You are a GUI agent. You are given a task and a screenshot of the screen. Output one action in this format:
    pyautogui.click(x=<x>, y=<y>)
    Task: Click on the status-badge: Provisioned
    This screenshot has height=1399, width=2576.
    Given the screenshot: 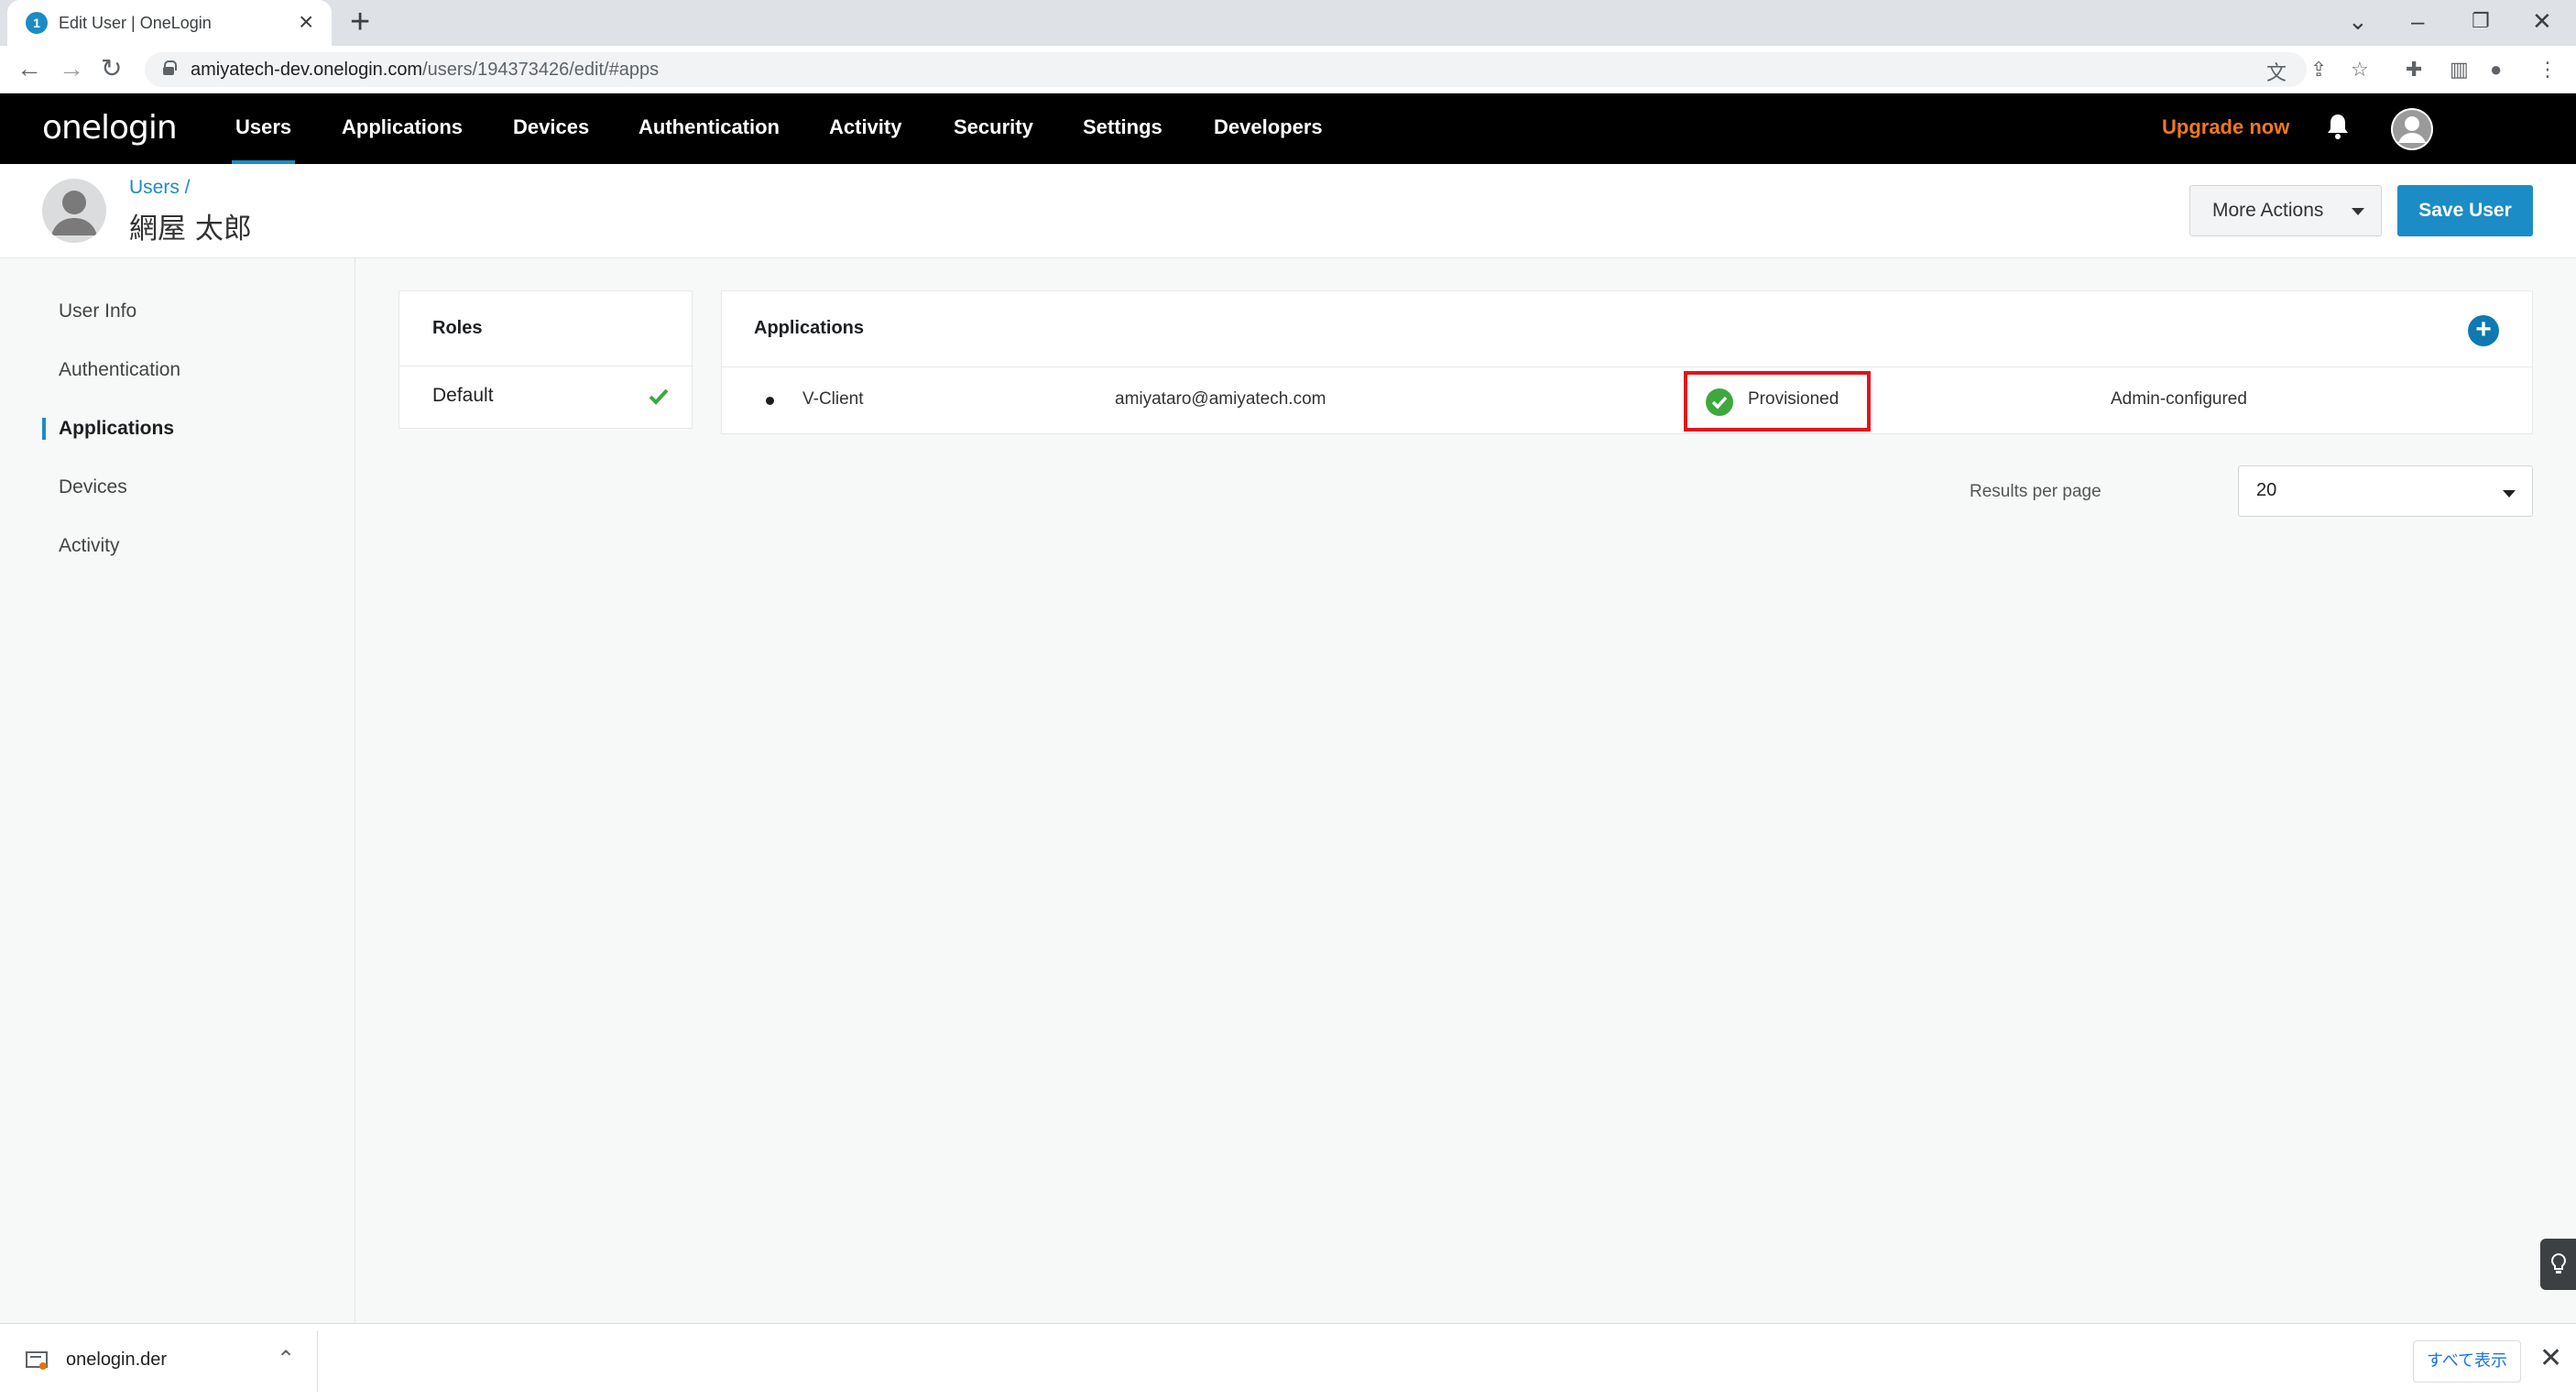 What is the action you would take?
    pyautogui.click(x=1794, y=399)
    